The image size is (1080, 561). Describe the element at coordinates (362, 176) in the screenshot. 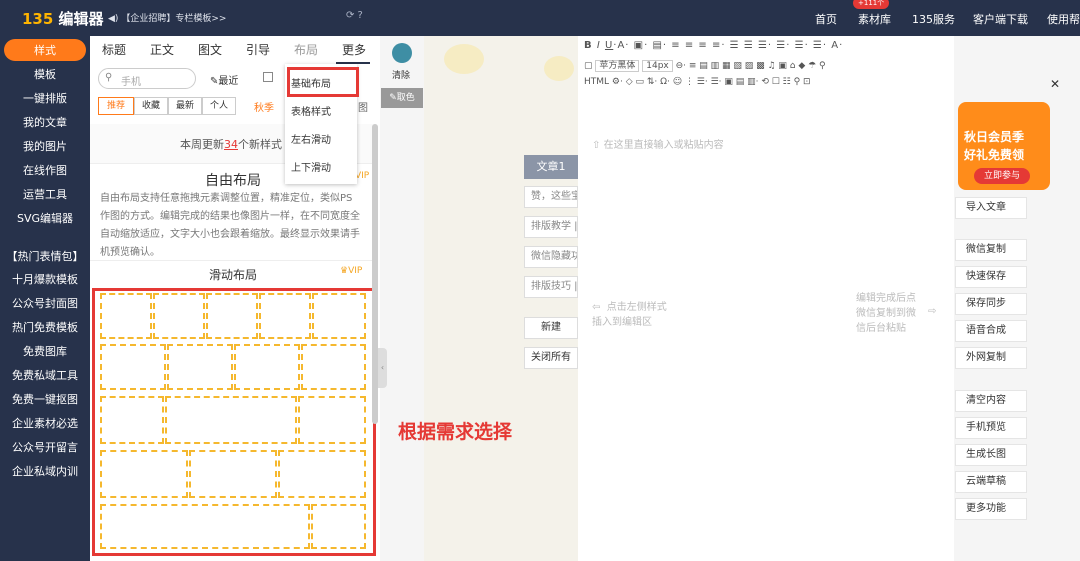

I see `vip-badge: VIP` at that location.